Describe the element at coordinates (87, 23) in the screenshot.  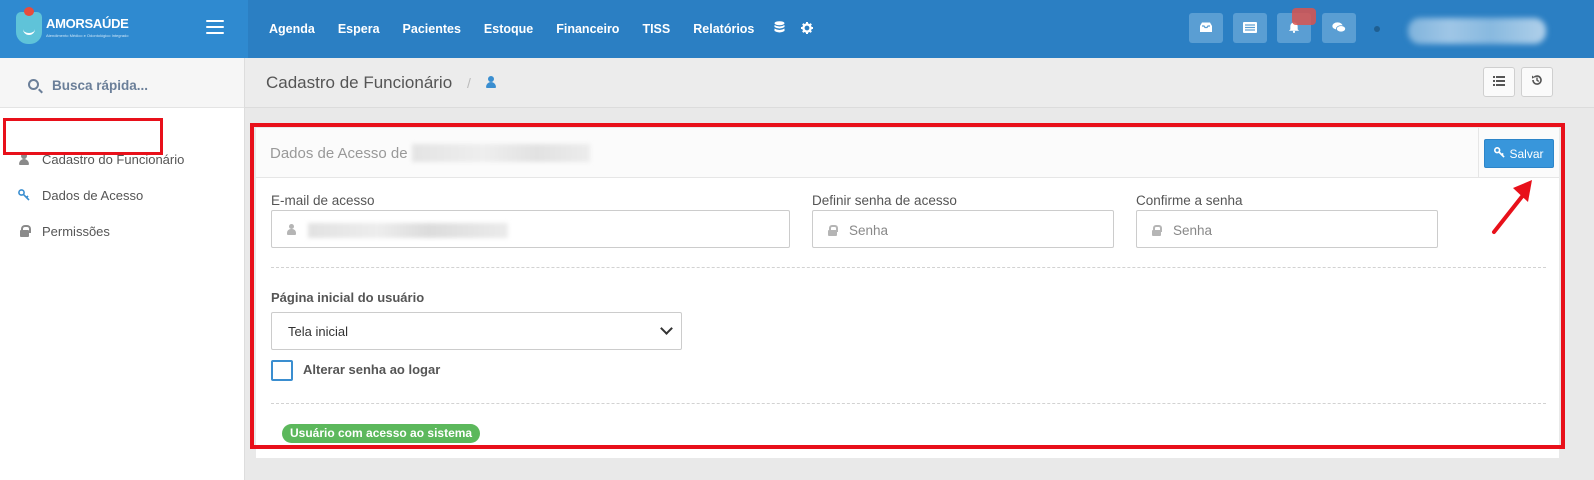
I see `brand-name: AMORSAÚDE` at that location.